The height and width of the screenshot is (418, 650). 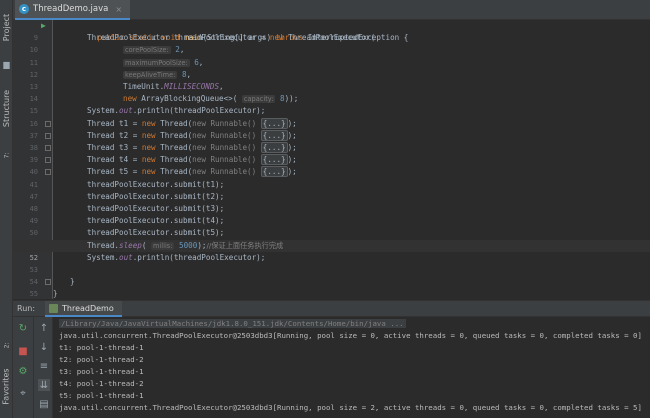 I want to click on code-line: 14 TimeUnit.MILLISECONDS,, so click(x=126, y=93).